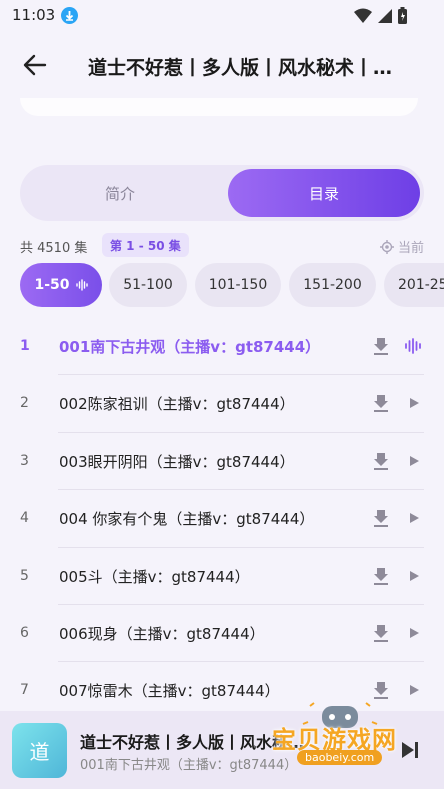  What do you see at coordinates (332, 285) in the screenshot?
I see `range-chip-151-200: 151-200` at bounding box center [332, 285].